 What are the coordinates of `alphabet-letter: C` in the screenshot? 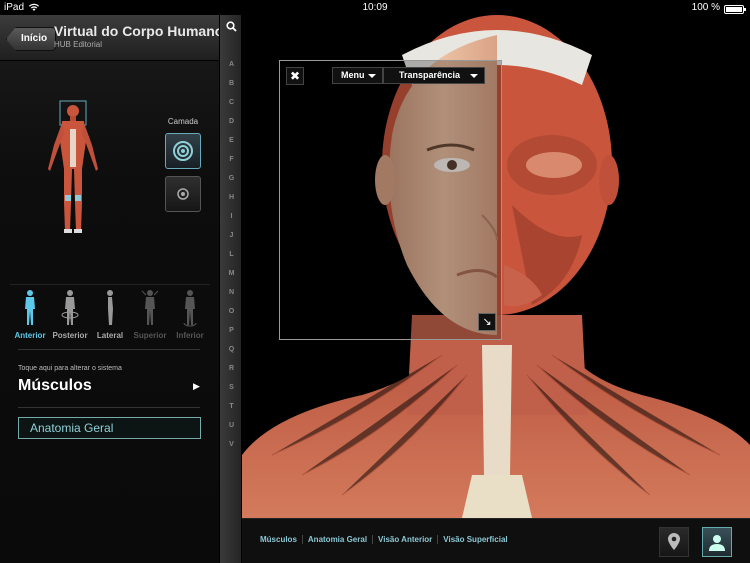 It's located at (231, 102).